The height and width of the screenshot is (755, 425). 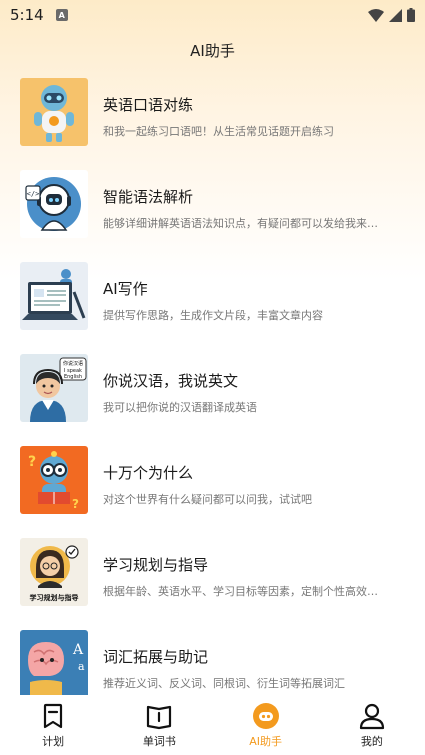 I want to click on bottom-tab-bar: 计划 单词书 AI助手 我的, so click(x=212, y=725).